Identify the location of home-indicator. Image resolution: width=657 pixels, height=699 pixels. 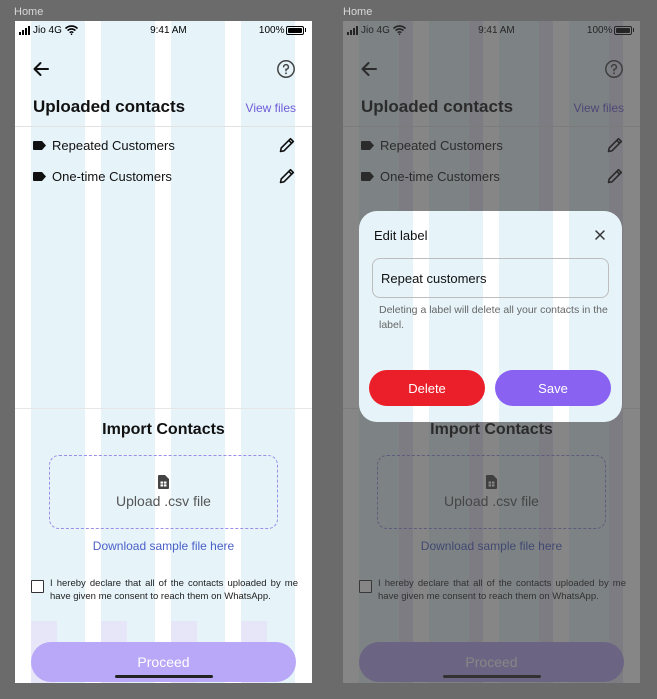
(163, 676).